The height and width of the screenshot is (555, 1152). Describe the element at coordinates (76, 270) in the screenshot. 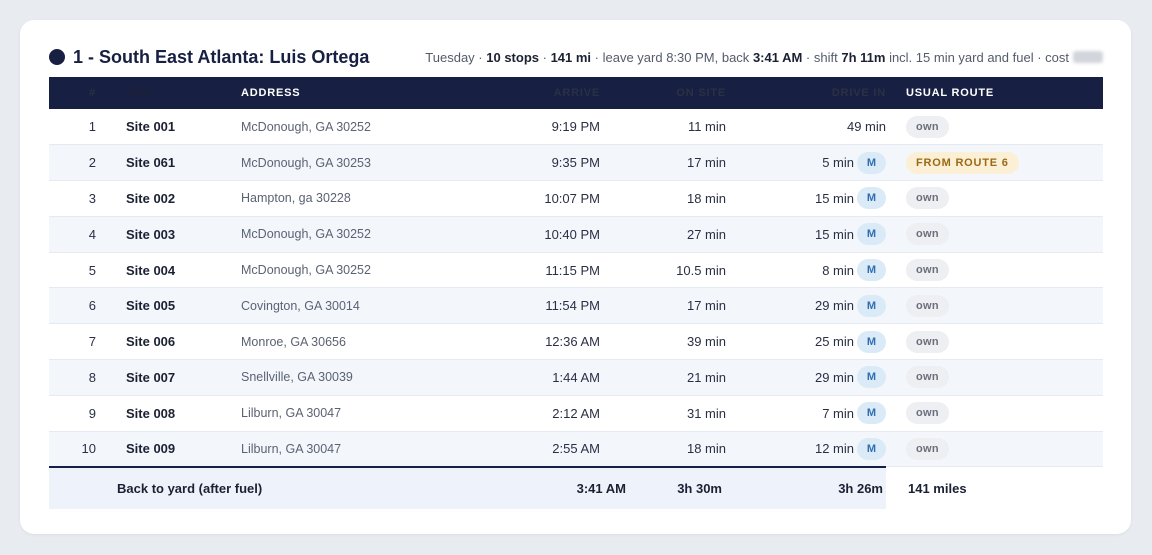

I see `stop-number: 5` at that location.